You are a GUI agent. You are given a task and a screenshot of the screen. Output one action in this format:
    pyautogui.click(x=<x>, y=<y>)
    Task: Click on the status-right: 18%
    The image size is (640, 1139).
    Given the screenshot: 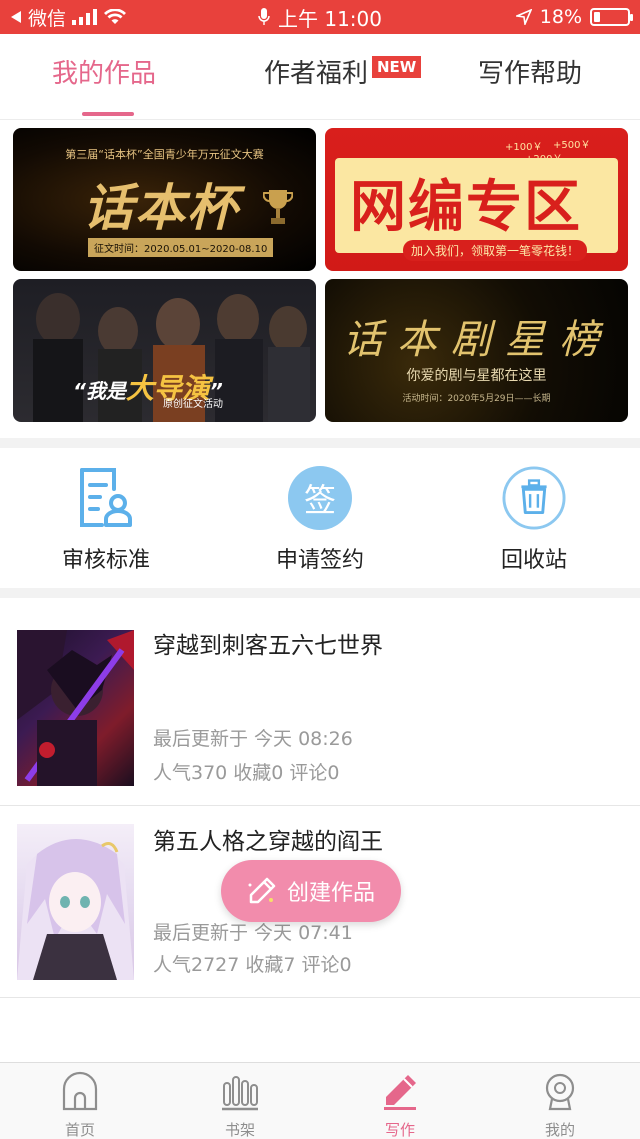 What is the action you would take?
    pyautogui.click(x=574, y=17)
    